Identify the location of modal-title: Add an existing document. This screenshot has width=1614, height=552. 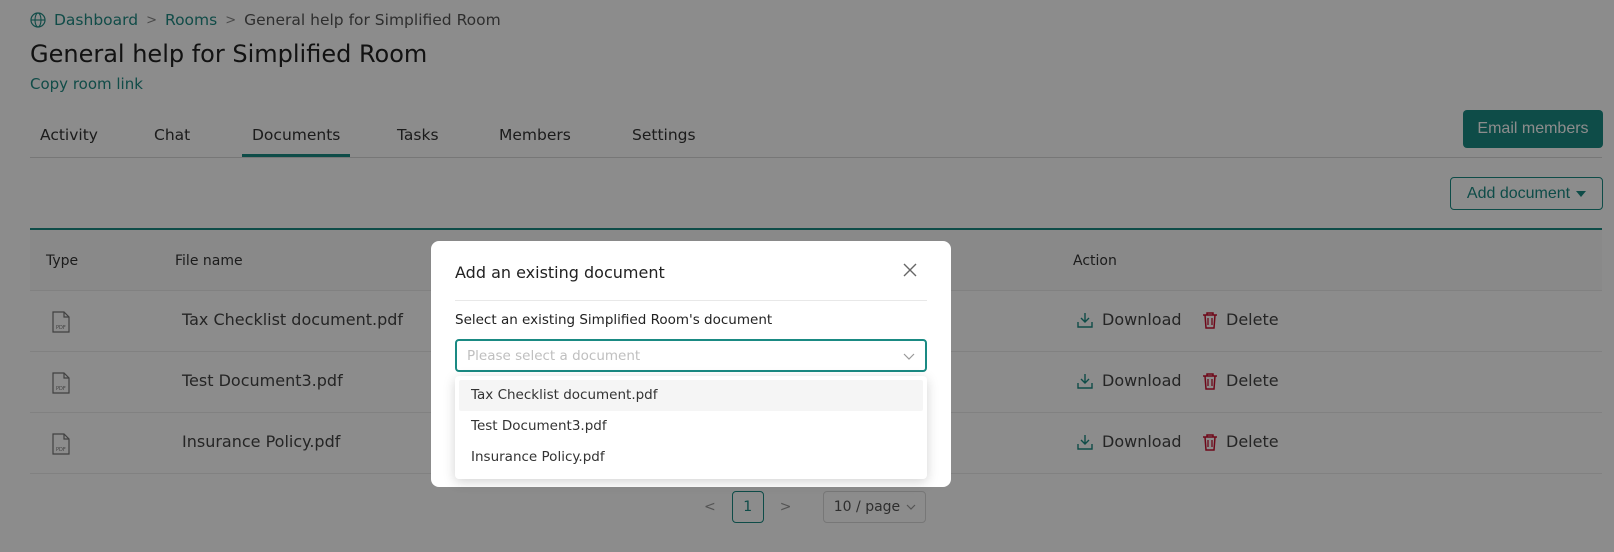
(560, 272).